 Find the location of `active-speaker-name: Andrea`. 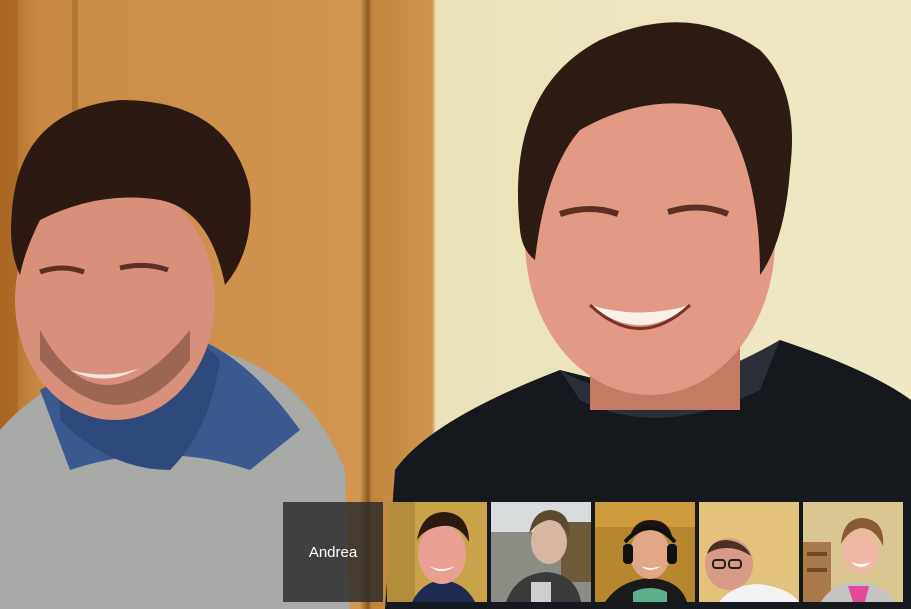

active-speaker-name: Andrea is located at coordinates (333, 552).